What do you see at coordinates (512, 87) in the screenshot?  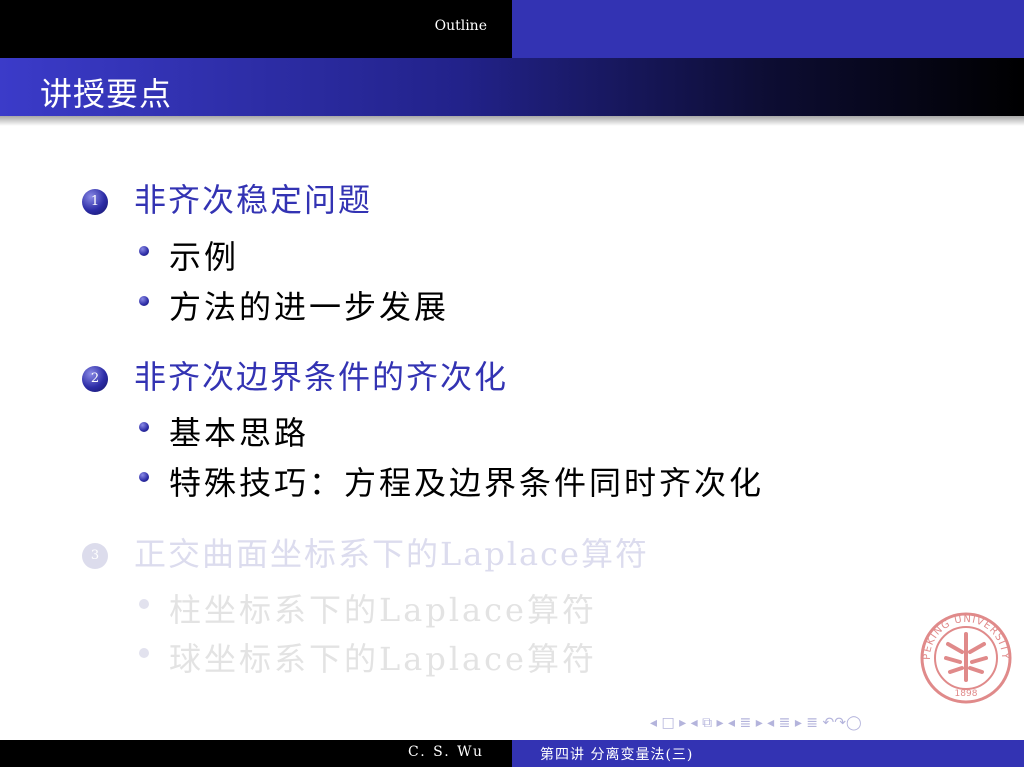 I see `frame-title-bar: 讲授要点` at bounding box center [512, 87].